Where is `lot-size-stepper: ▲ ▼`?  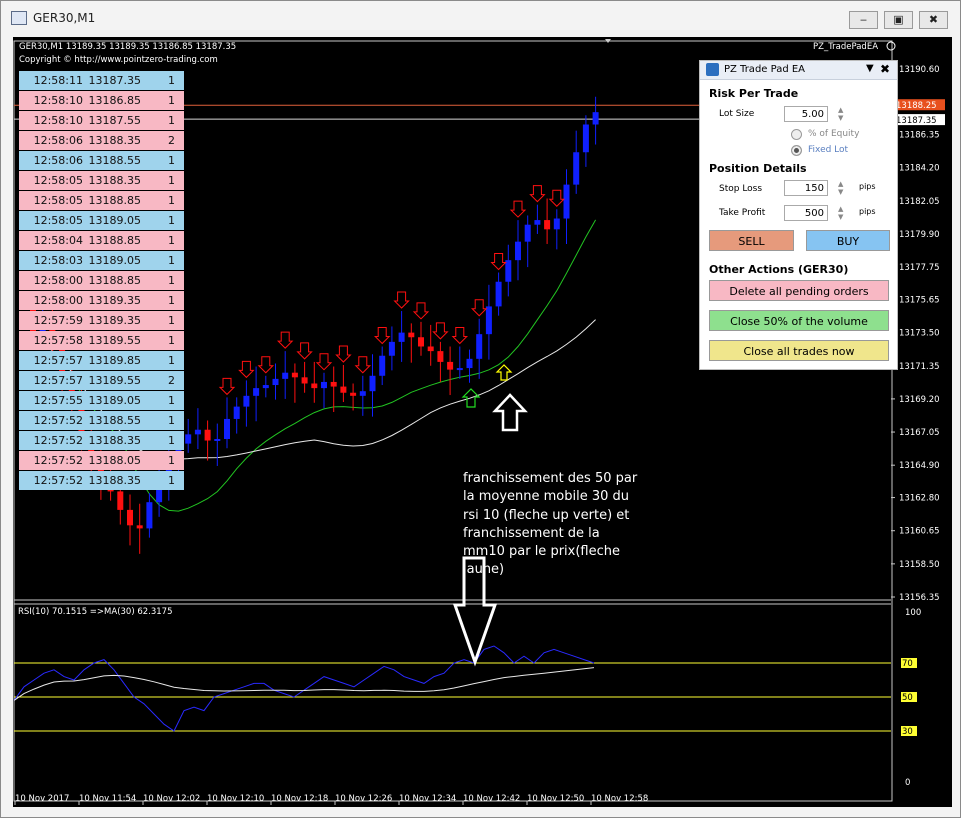 lot-size-stepper: ▲ ▼ is located at coordinates (840, 114).